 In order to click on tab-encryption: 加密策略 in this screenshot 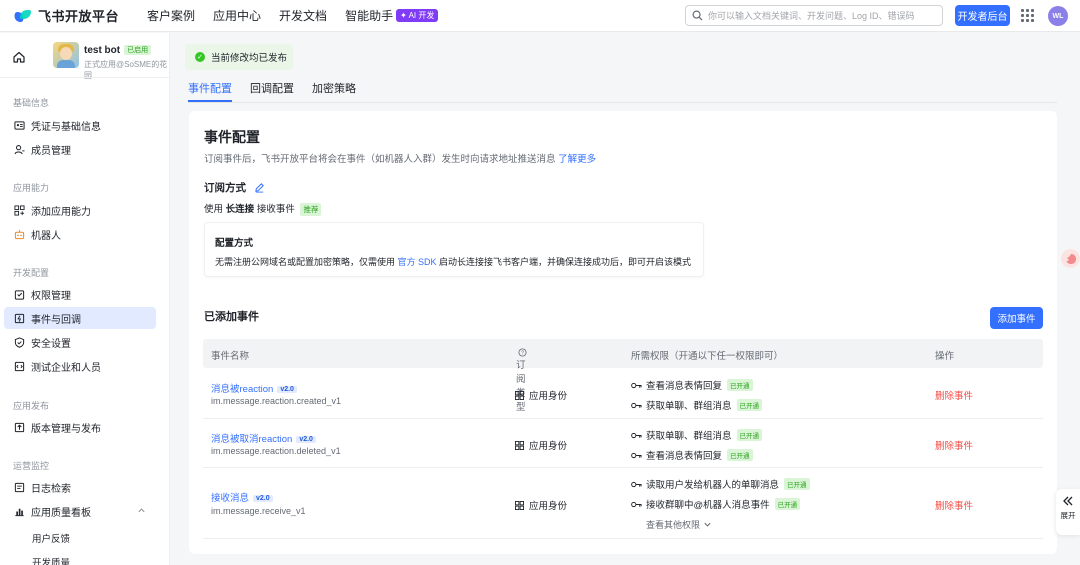, I will do `click(334, 91)`.